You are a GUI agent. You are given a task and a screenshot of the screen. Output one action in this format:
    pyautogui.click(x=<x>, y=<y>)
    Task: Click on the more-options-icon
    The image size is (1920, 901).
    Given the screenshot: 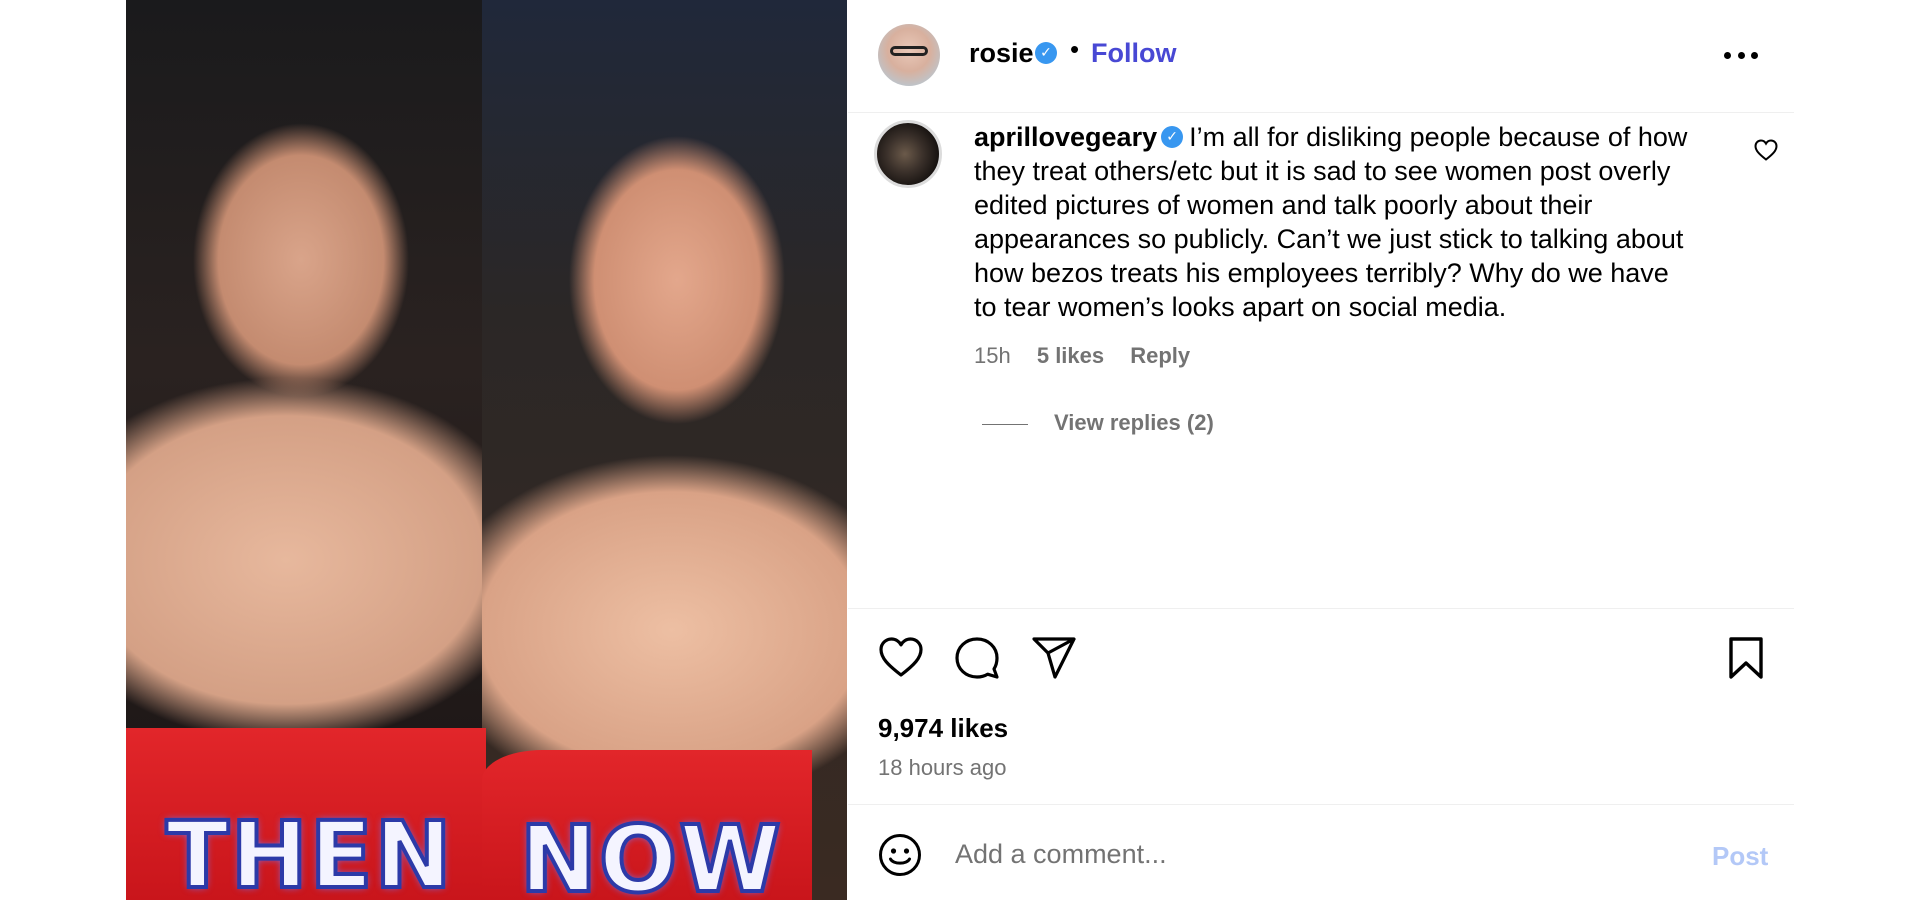 What is the action you would take?
    pyautogui.click(x=1741, y=56)
    